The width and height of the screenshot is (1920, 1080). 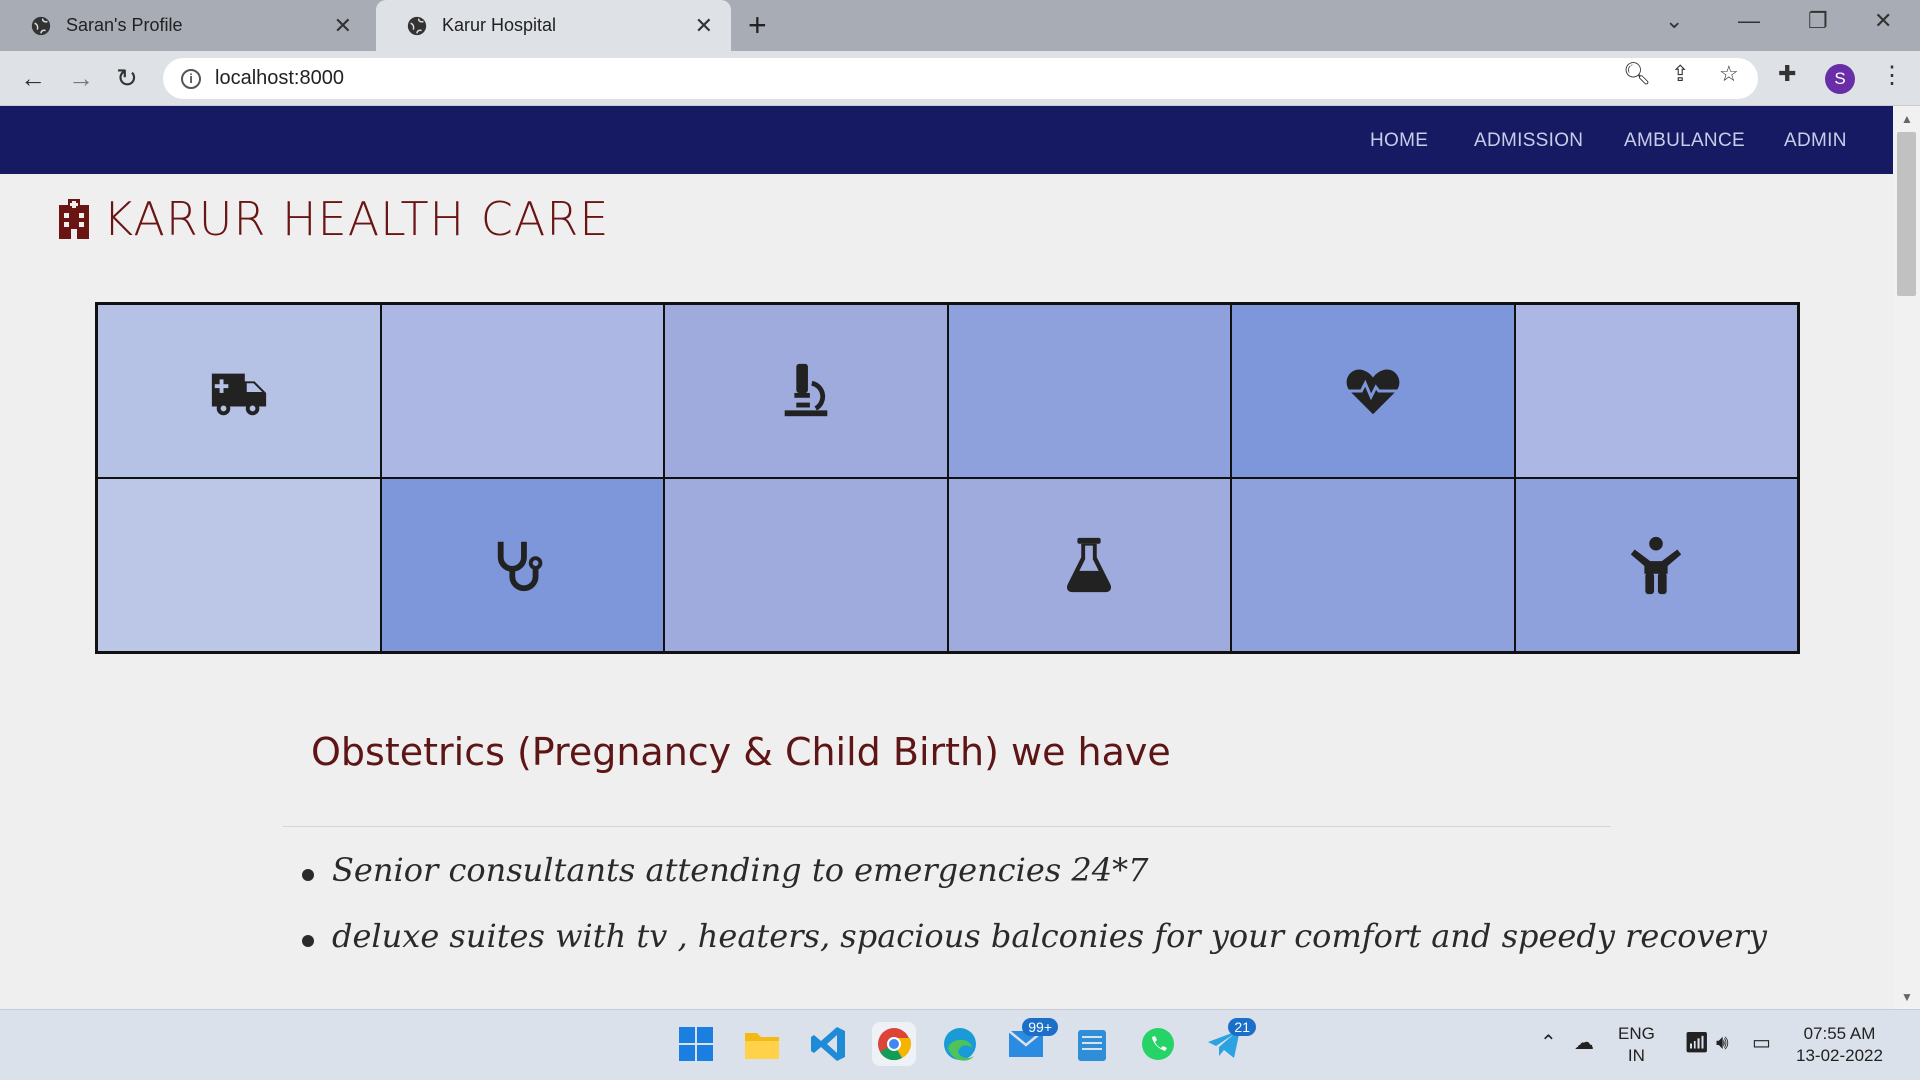 What do you see at coordinates (1839, 1045) in the screenshot?
I see `system-clock: 07:55 AM 13-02-2022` at bounding box center [1839, 1045].